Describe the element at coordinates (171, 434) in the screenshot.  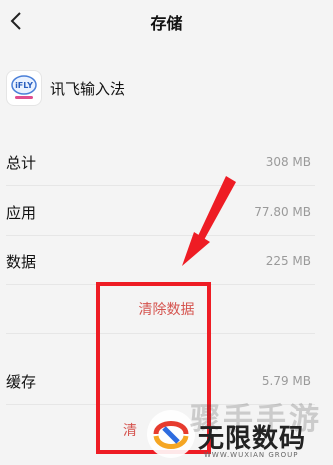
I see `watermark-logo-icon` at that location.